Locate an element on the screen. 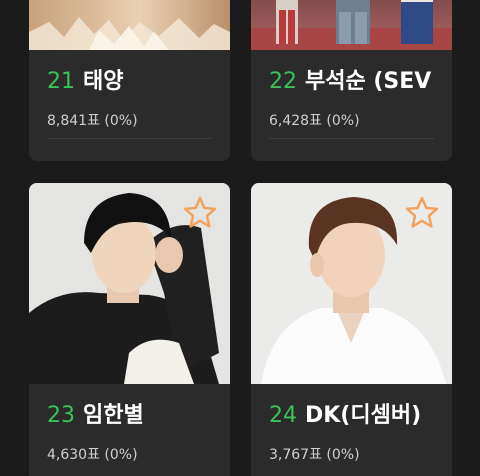  candidate-title: 24 DK(디셈버) is located at coordinates (356, 416).